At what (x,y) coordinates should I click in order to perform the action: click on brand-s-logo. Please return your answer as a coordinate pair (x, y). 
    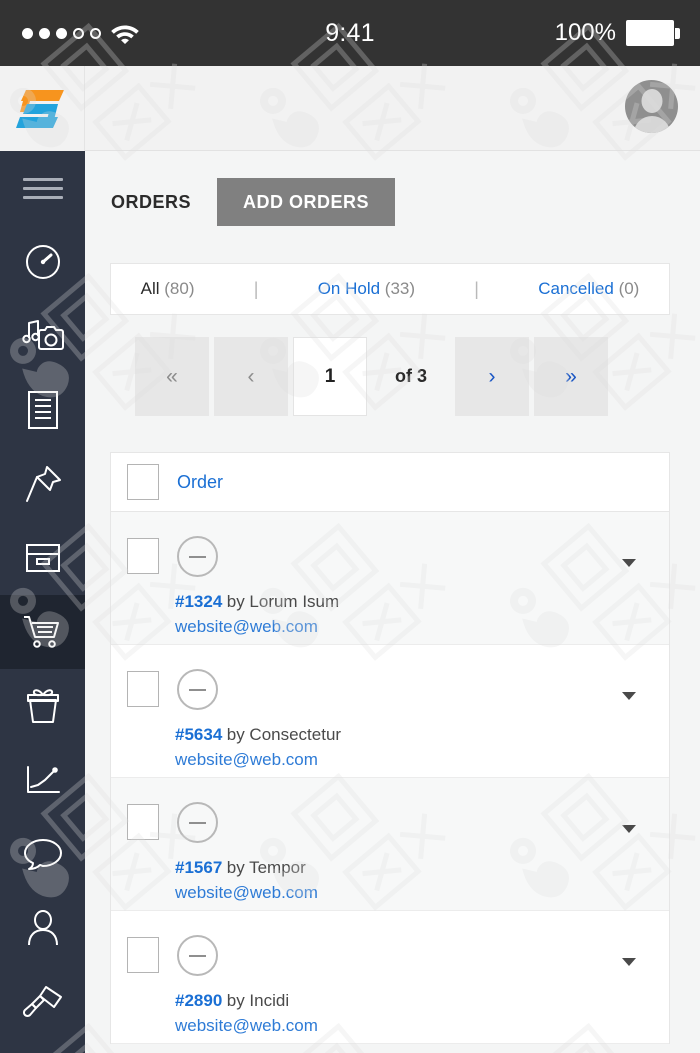
    Looking at the image, I should click on (42, 109).